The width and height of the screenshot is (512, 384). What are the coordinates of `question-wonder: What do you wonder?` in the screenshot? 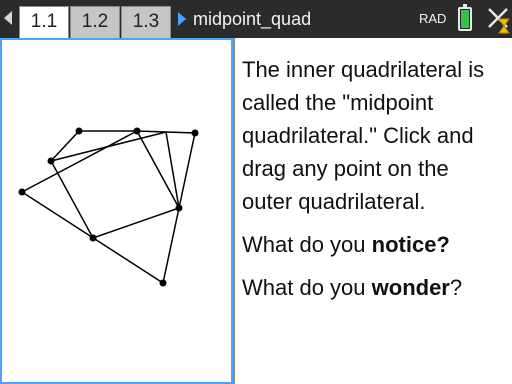 It's located at (373, 287).